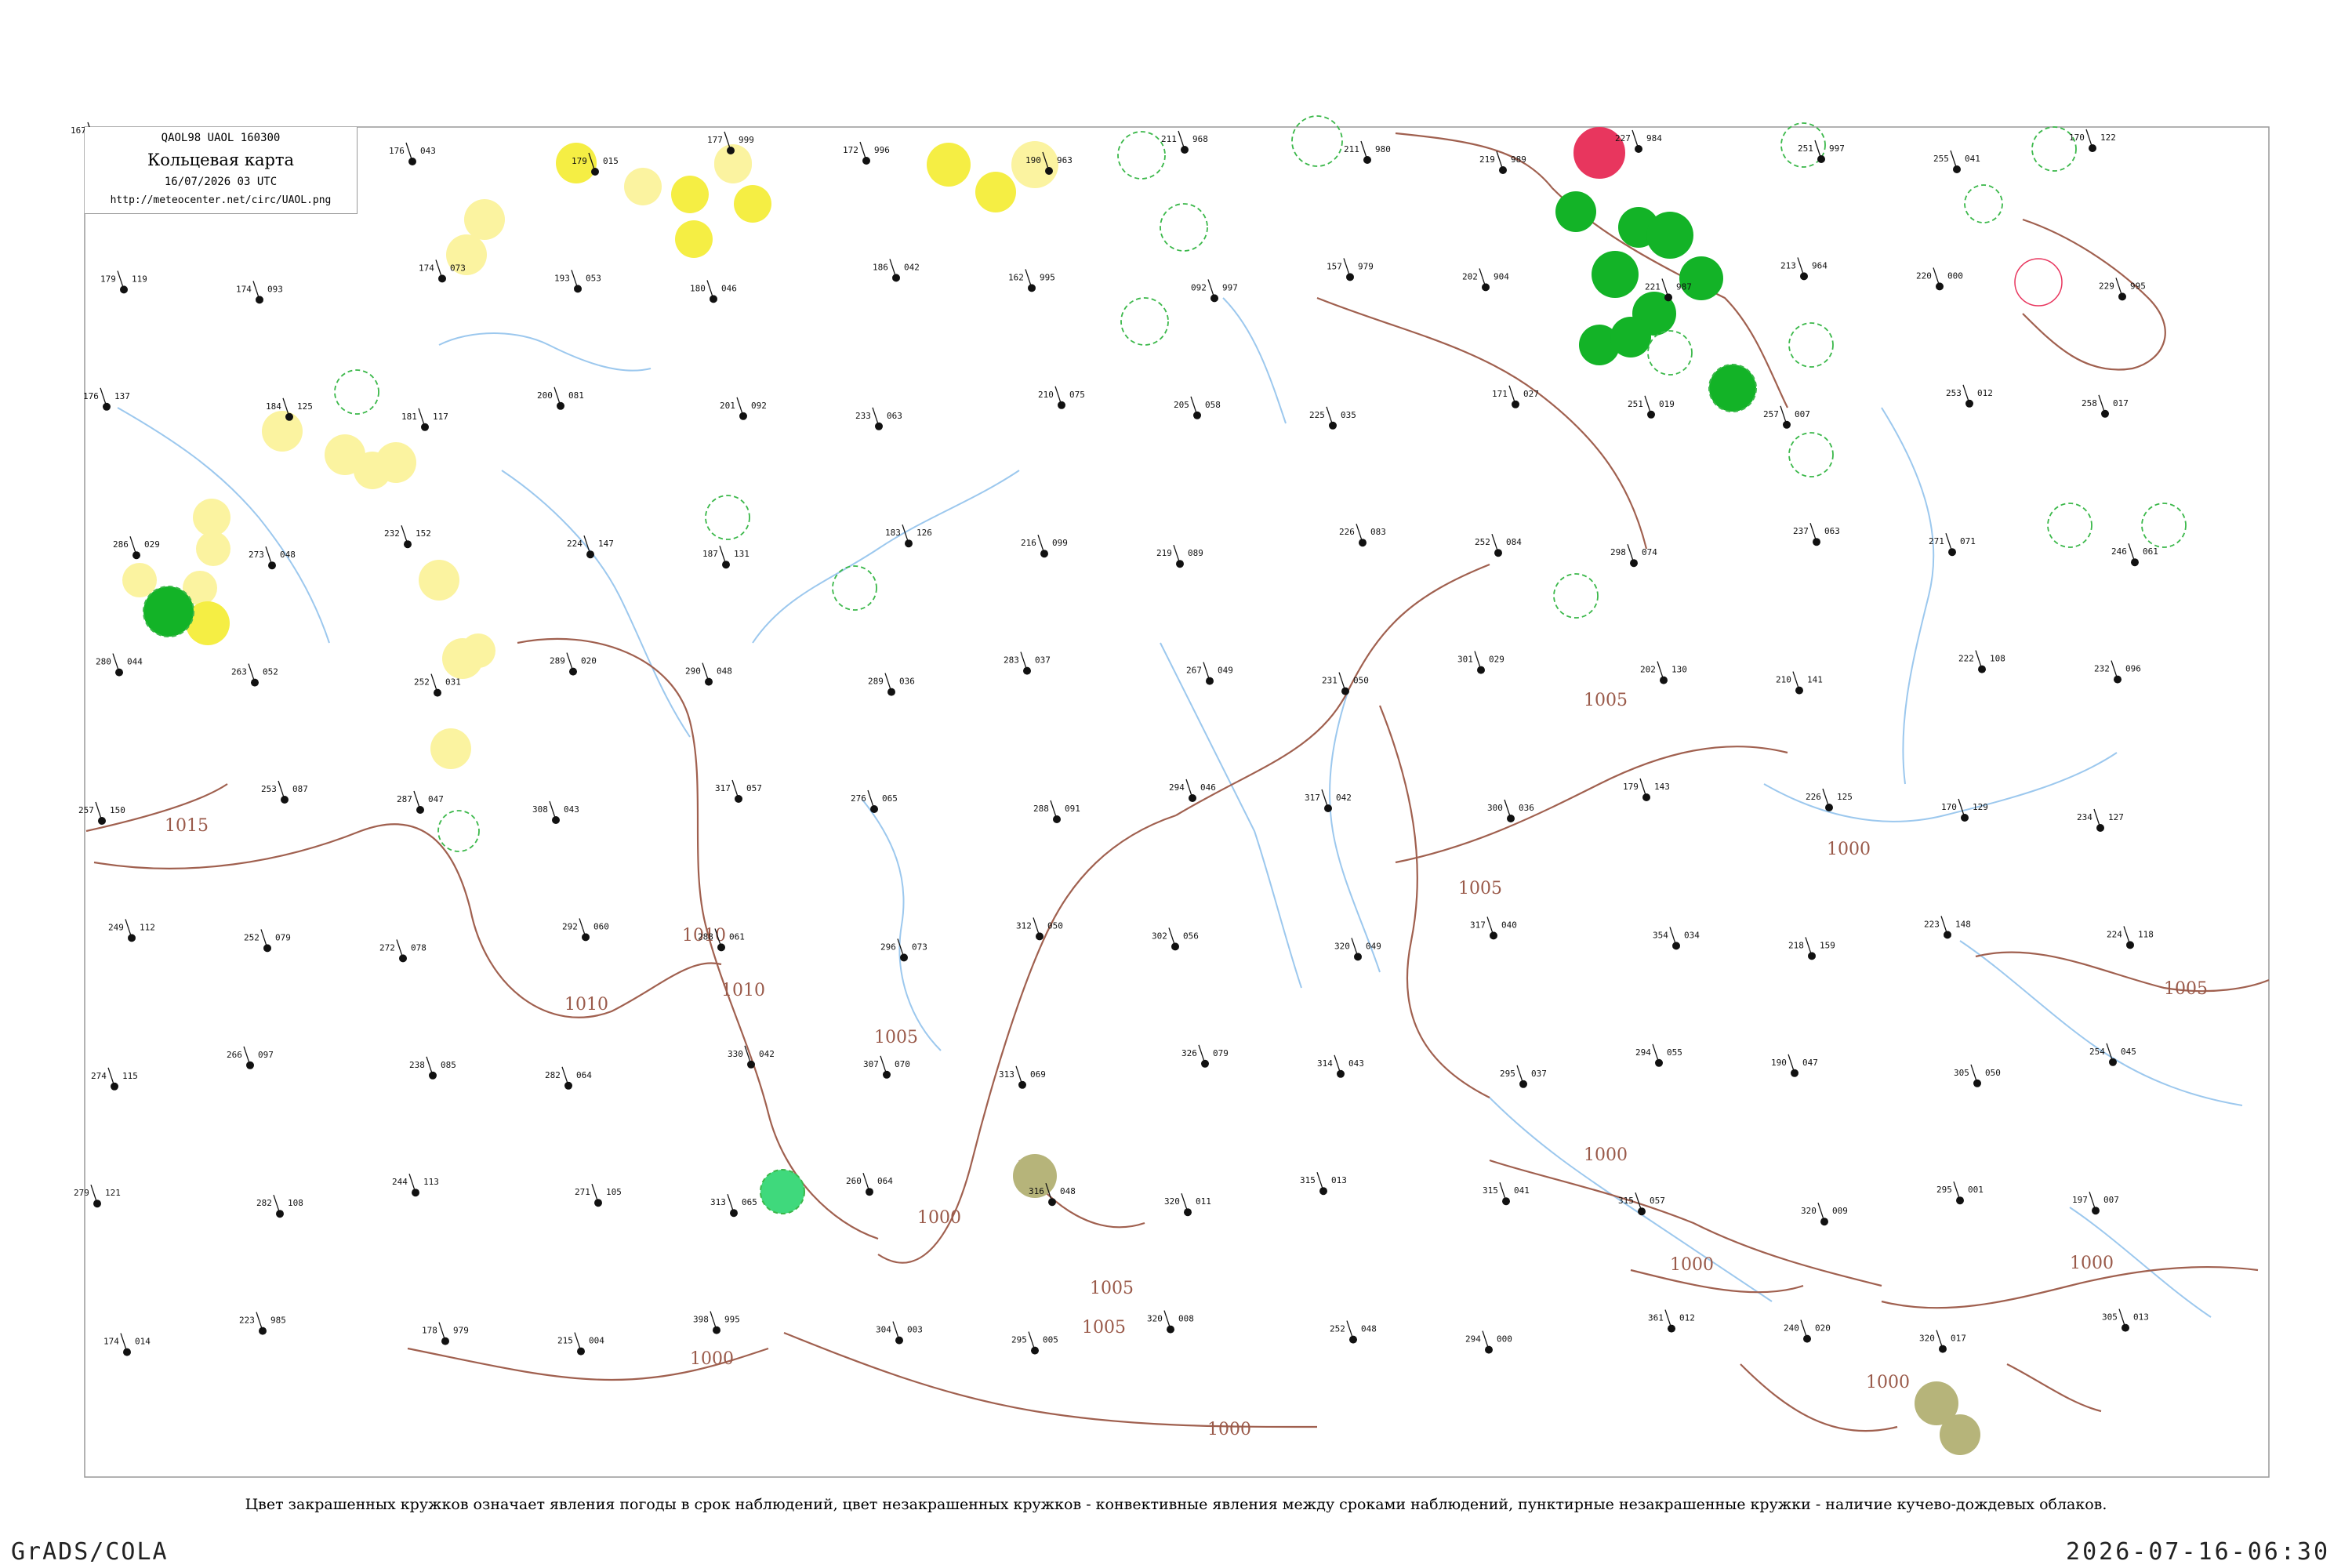 The height and width of the screenshot is (1568, 2352). What do you see at coordinates (431, 1182) in the screenshot?
I see `station-pressure: 113` at bounding box center [431, 1182].